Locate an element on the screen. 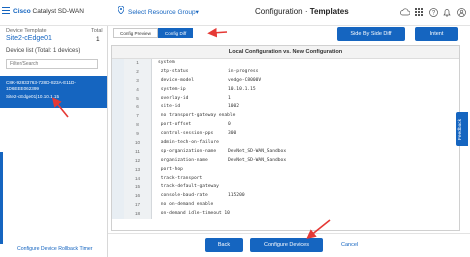 The height and width of the screenshot is (257, 470). config-value: 10.10.1.15 is located at coordinates (242, 89).